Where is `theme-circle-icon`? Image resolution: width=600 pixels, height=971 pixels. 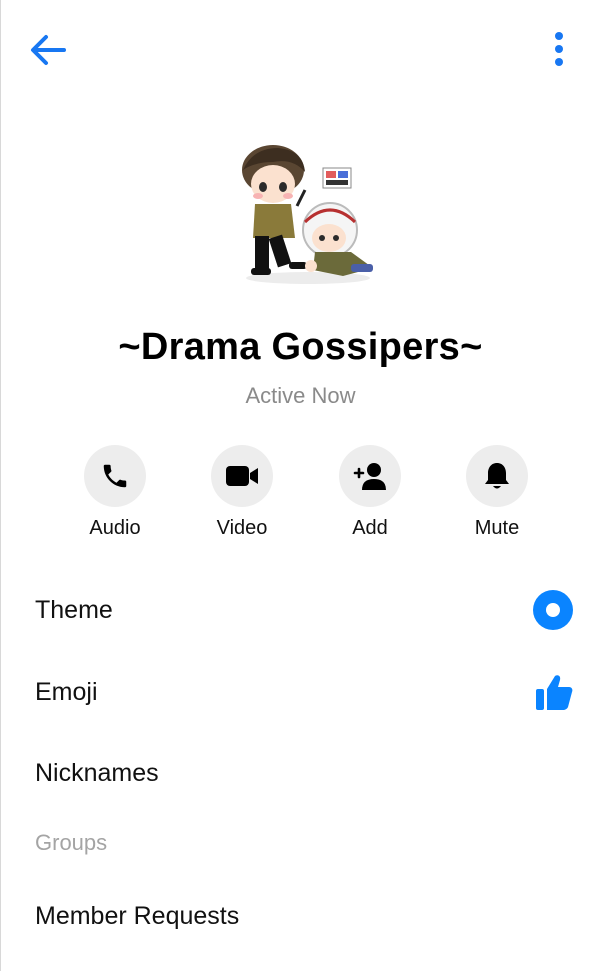 theme-circle-icon is located at coordinates (553, 610).